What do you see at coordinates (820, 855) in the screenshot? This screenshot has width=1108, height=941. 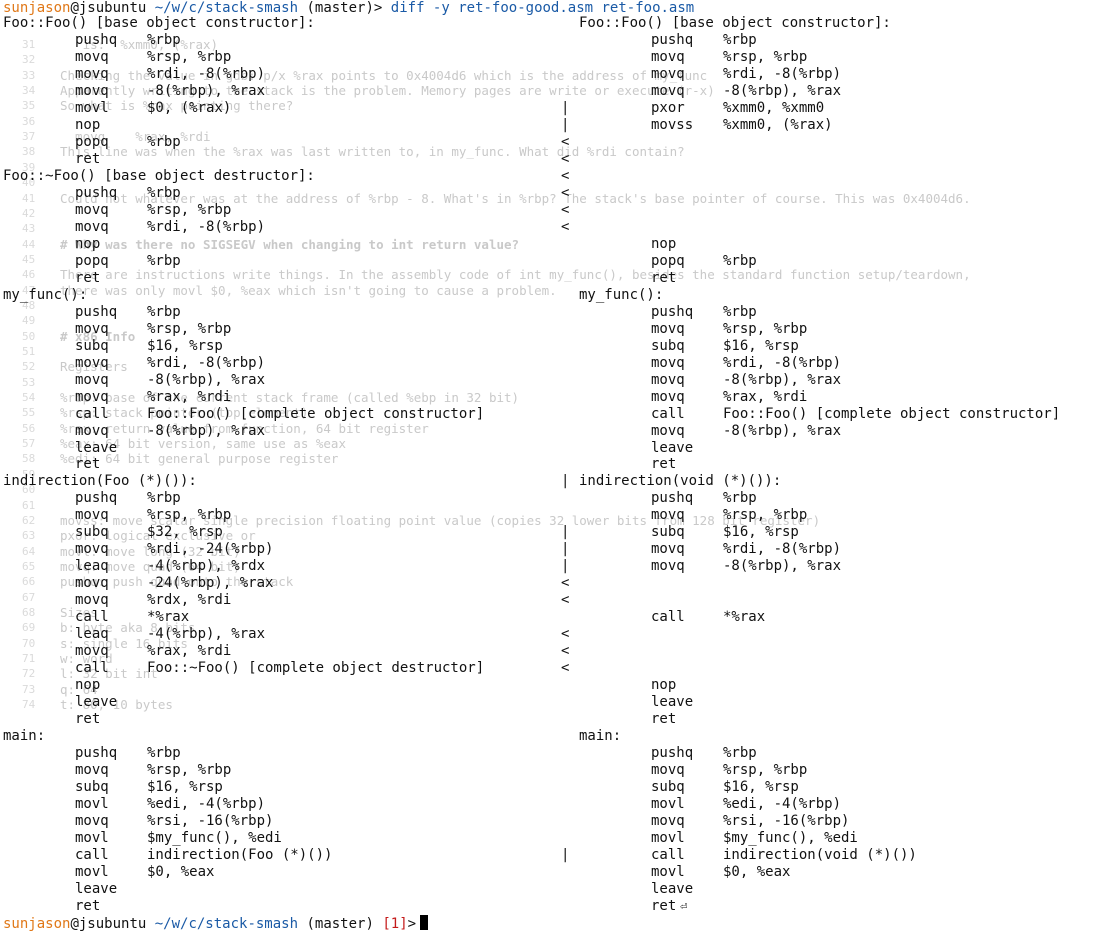 I see `right-operands: indirection(void (*)())` at bounding box center [820, 855].